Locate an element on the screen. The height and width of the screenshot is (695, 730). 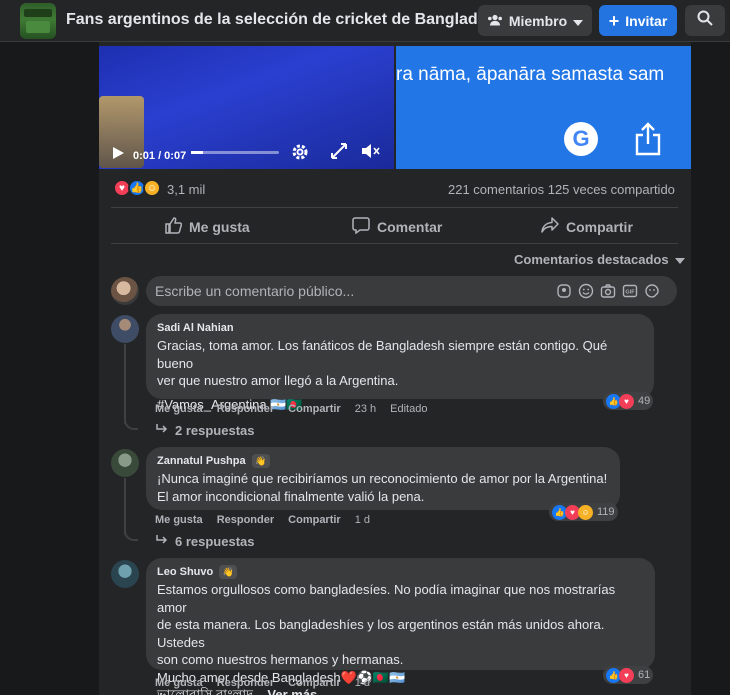
play-icon is located at coordinates (118, 155).